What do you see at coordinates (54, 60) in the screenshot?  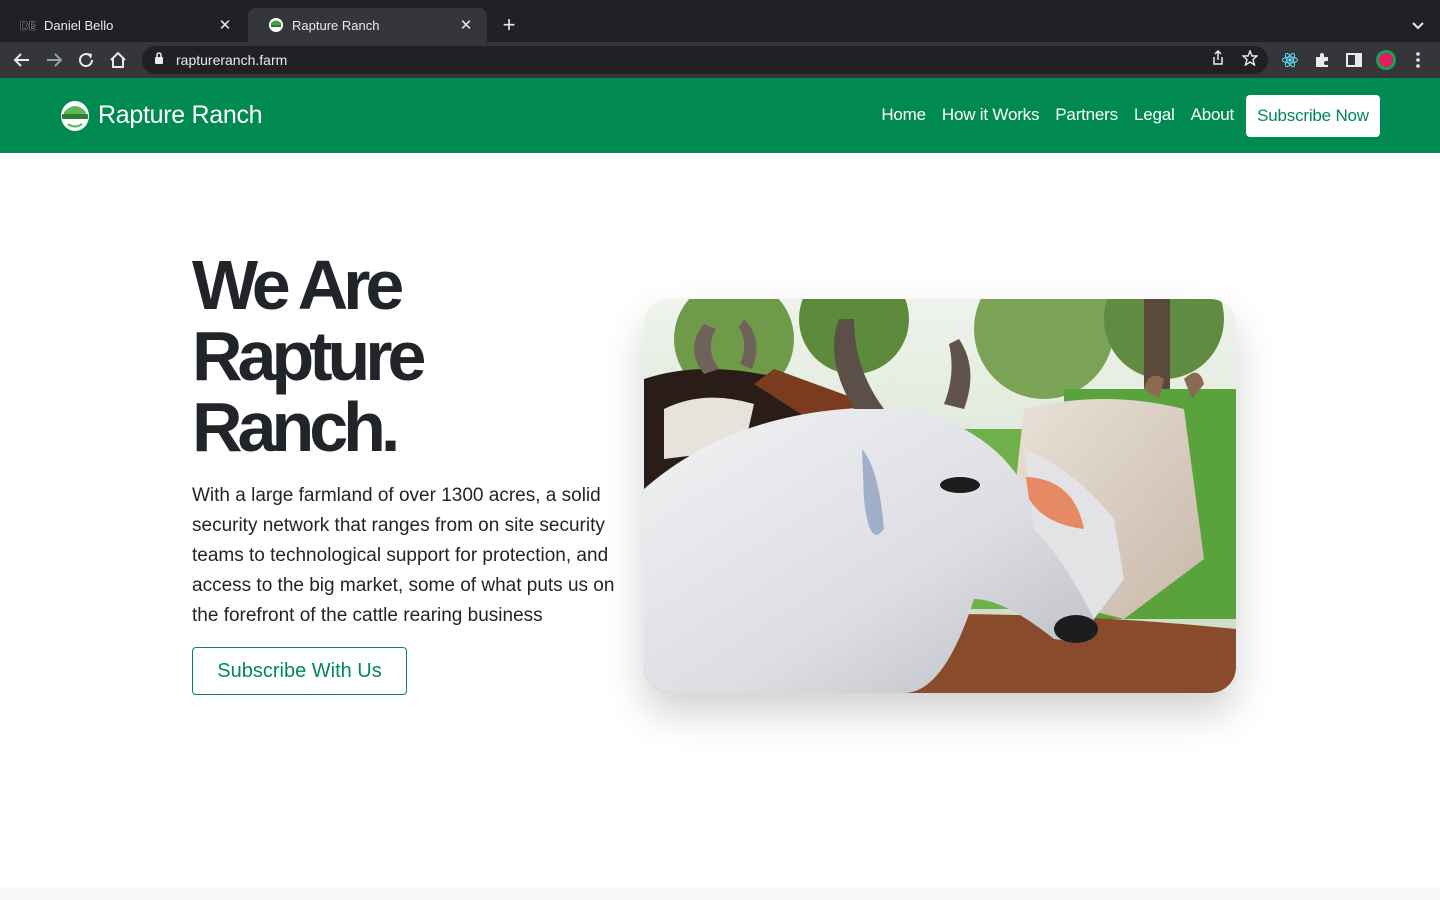 I see `forward-arrow-icon` at bounding box center [54, 60].